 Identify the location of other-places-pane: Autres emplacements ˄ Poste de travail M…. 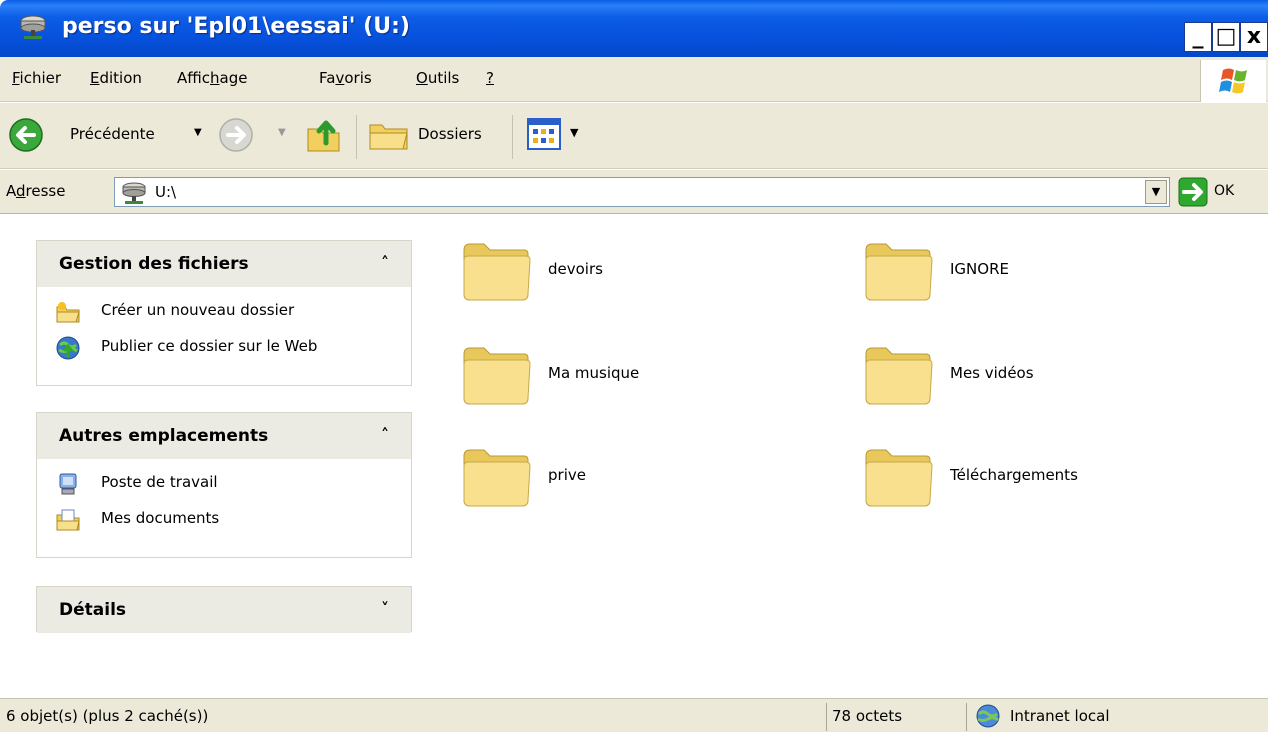
(224, 485).